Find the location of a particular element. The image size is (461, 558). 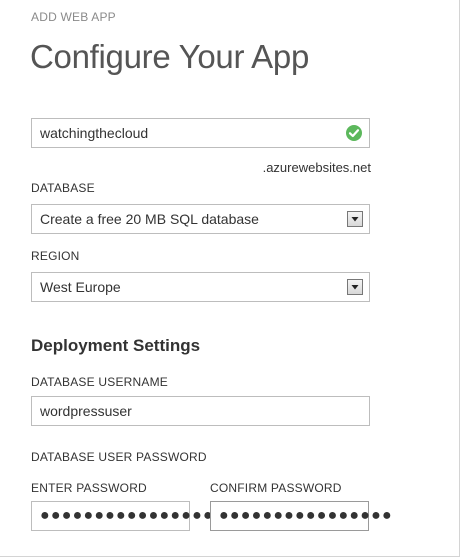

enter-password-input: ●●●●●●●●●●●●●●●● is located at coordinates (122, 516).